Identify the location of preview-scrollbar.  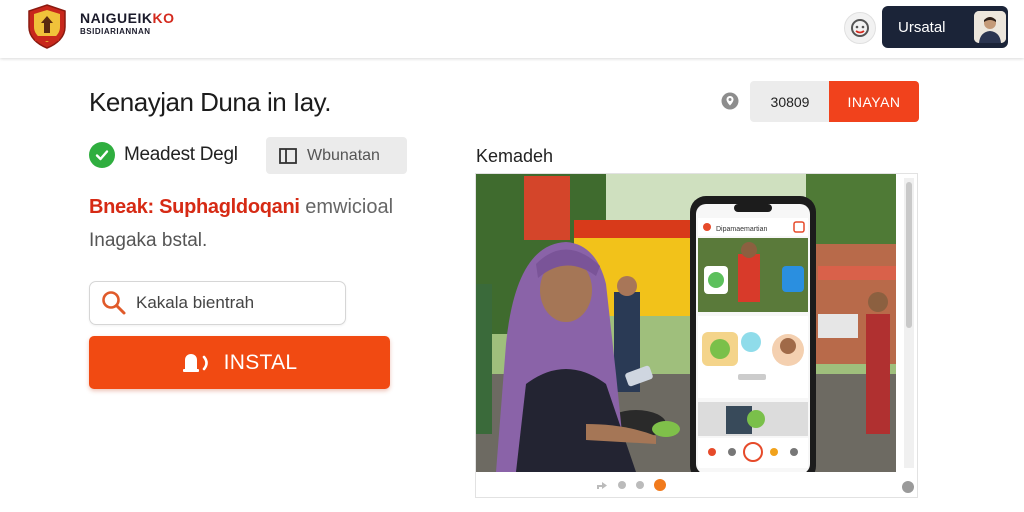
(909, 323).